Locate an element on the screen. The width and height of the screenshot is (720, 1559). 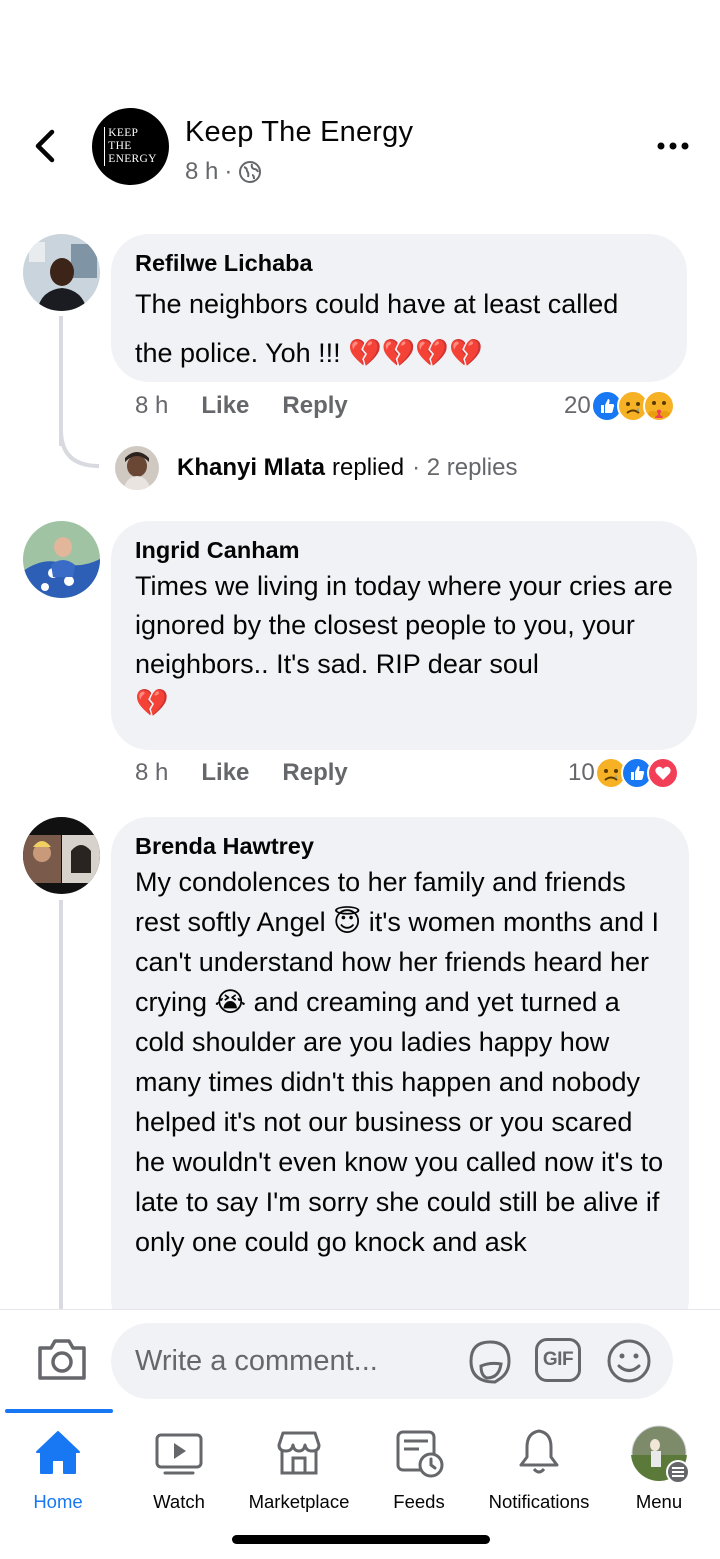
tab-notifications: Notifications is located at coordinates (539, 1470).